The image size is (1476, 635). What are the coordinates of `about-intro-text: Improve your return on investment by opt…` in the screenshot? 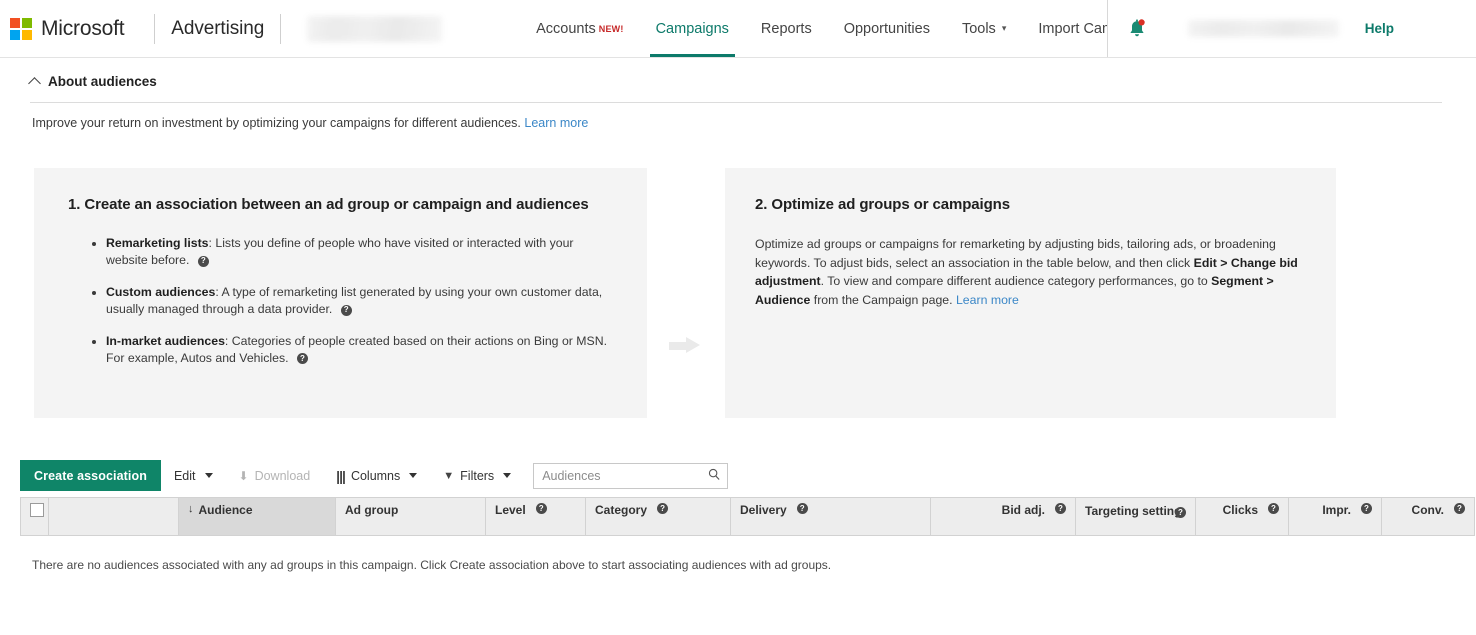 It's located at (276, 123).